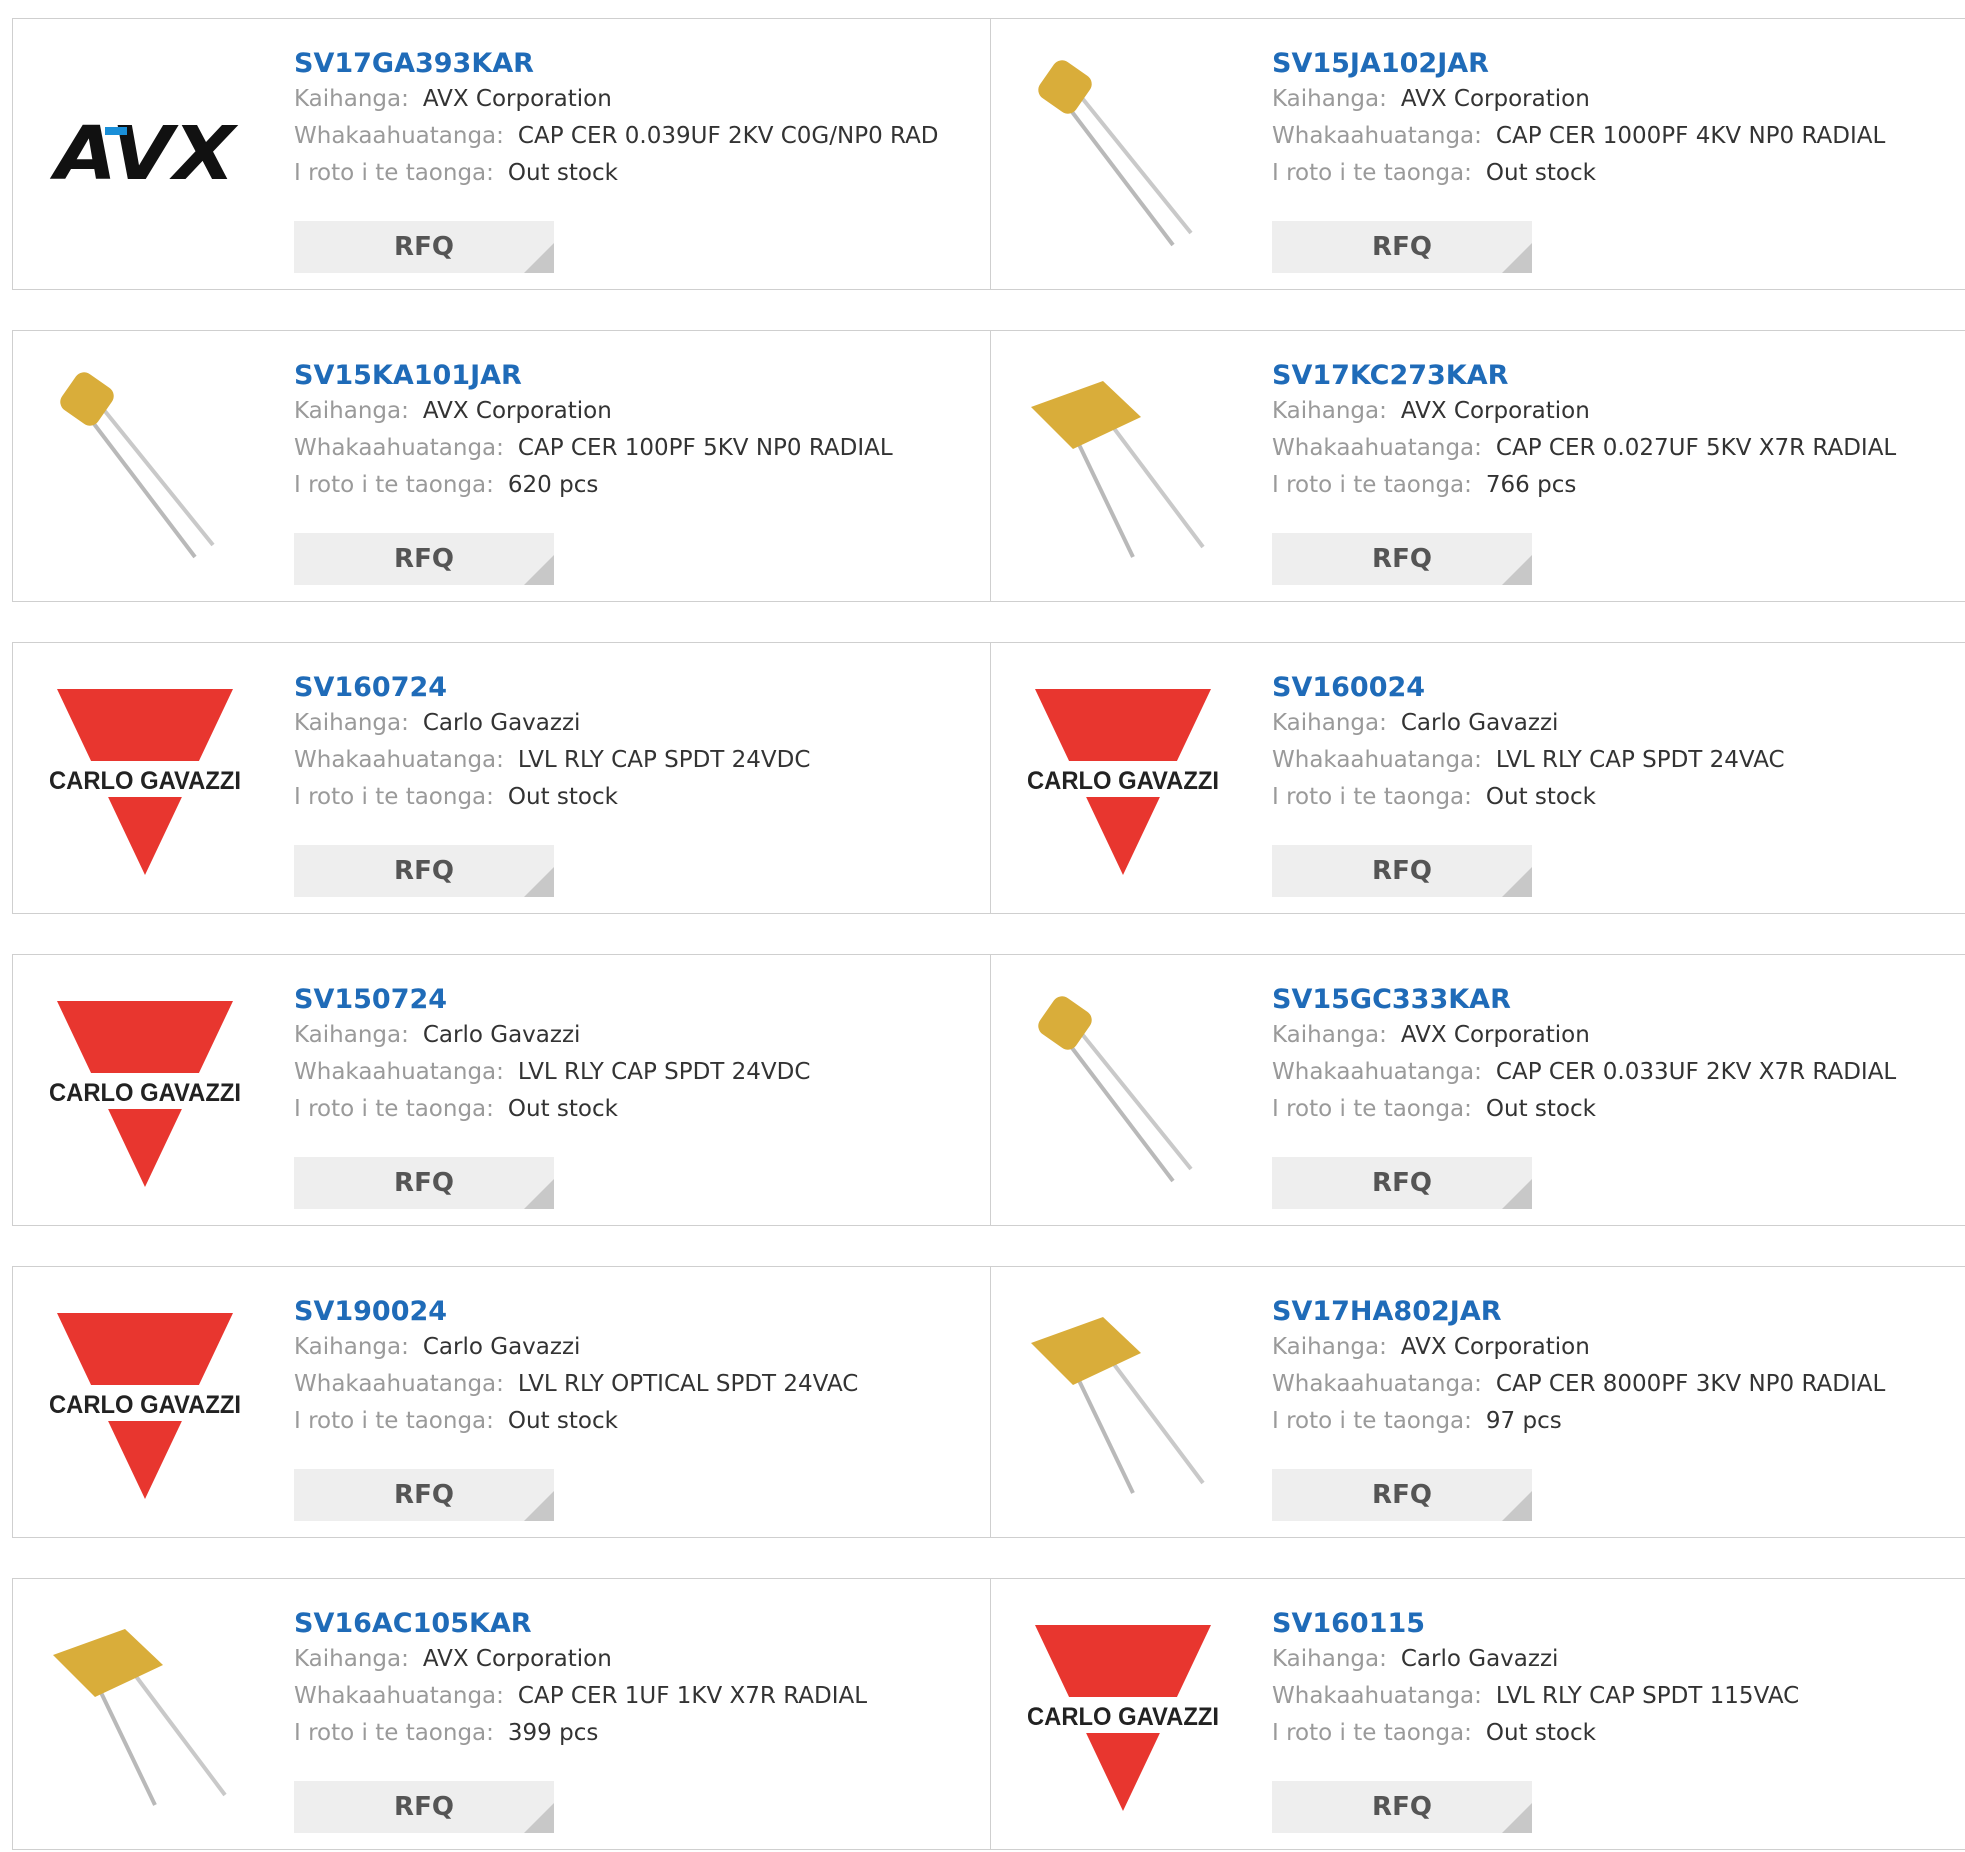 Image resolution: width=1965 pixels, height=1852 pixels. I want to click on part-number-link: SV160115, so click(1535, 1624).